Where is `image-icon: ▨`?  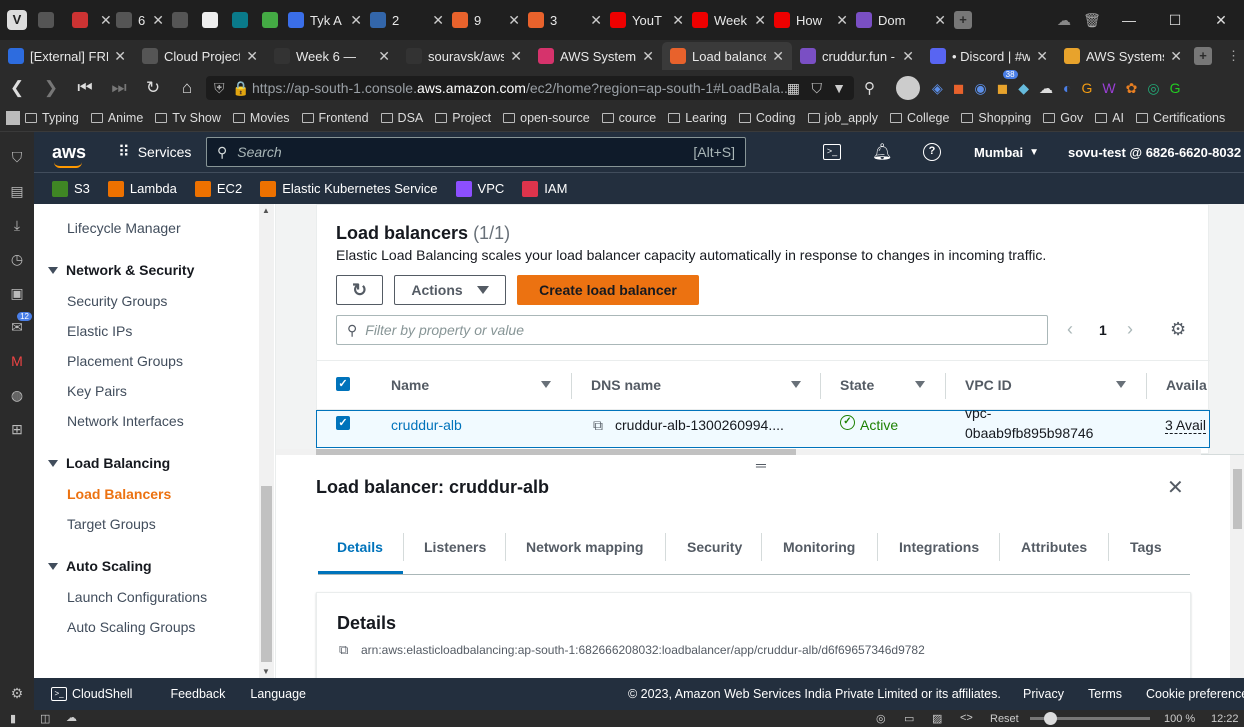
image-icon: ▨ is located at coordinates (937, 718).